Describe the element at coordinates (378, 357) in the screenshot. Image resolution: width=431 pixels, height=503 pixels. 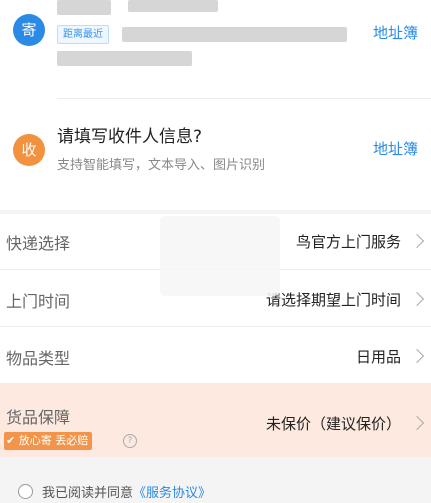
I see `option-value: 日用品` at that location.